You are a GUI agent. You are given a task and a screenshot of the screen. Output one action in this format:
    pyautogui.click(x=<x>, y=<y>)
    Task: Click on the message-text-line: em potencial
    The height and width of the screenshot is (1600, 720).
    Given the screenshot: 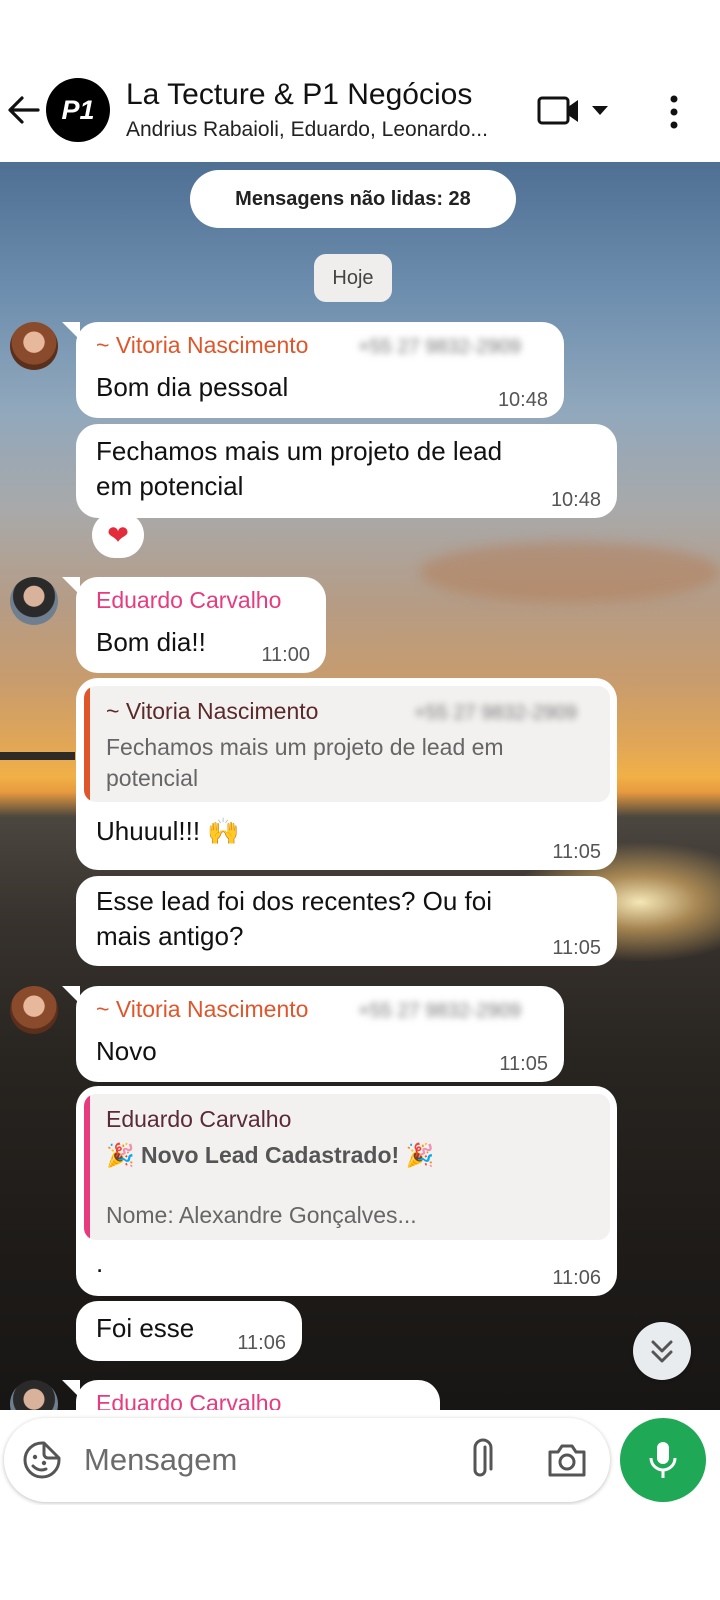 What is the action you would take?
    pyautogui.click(x=170, y=486)
    